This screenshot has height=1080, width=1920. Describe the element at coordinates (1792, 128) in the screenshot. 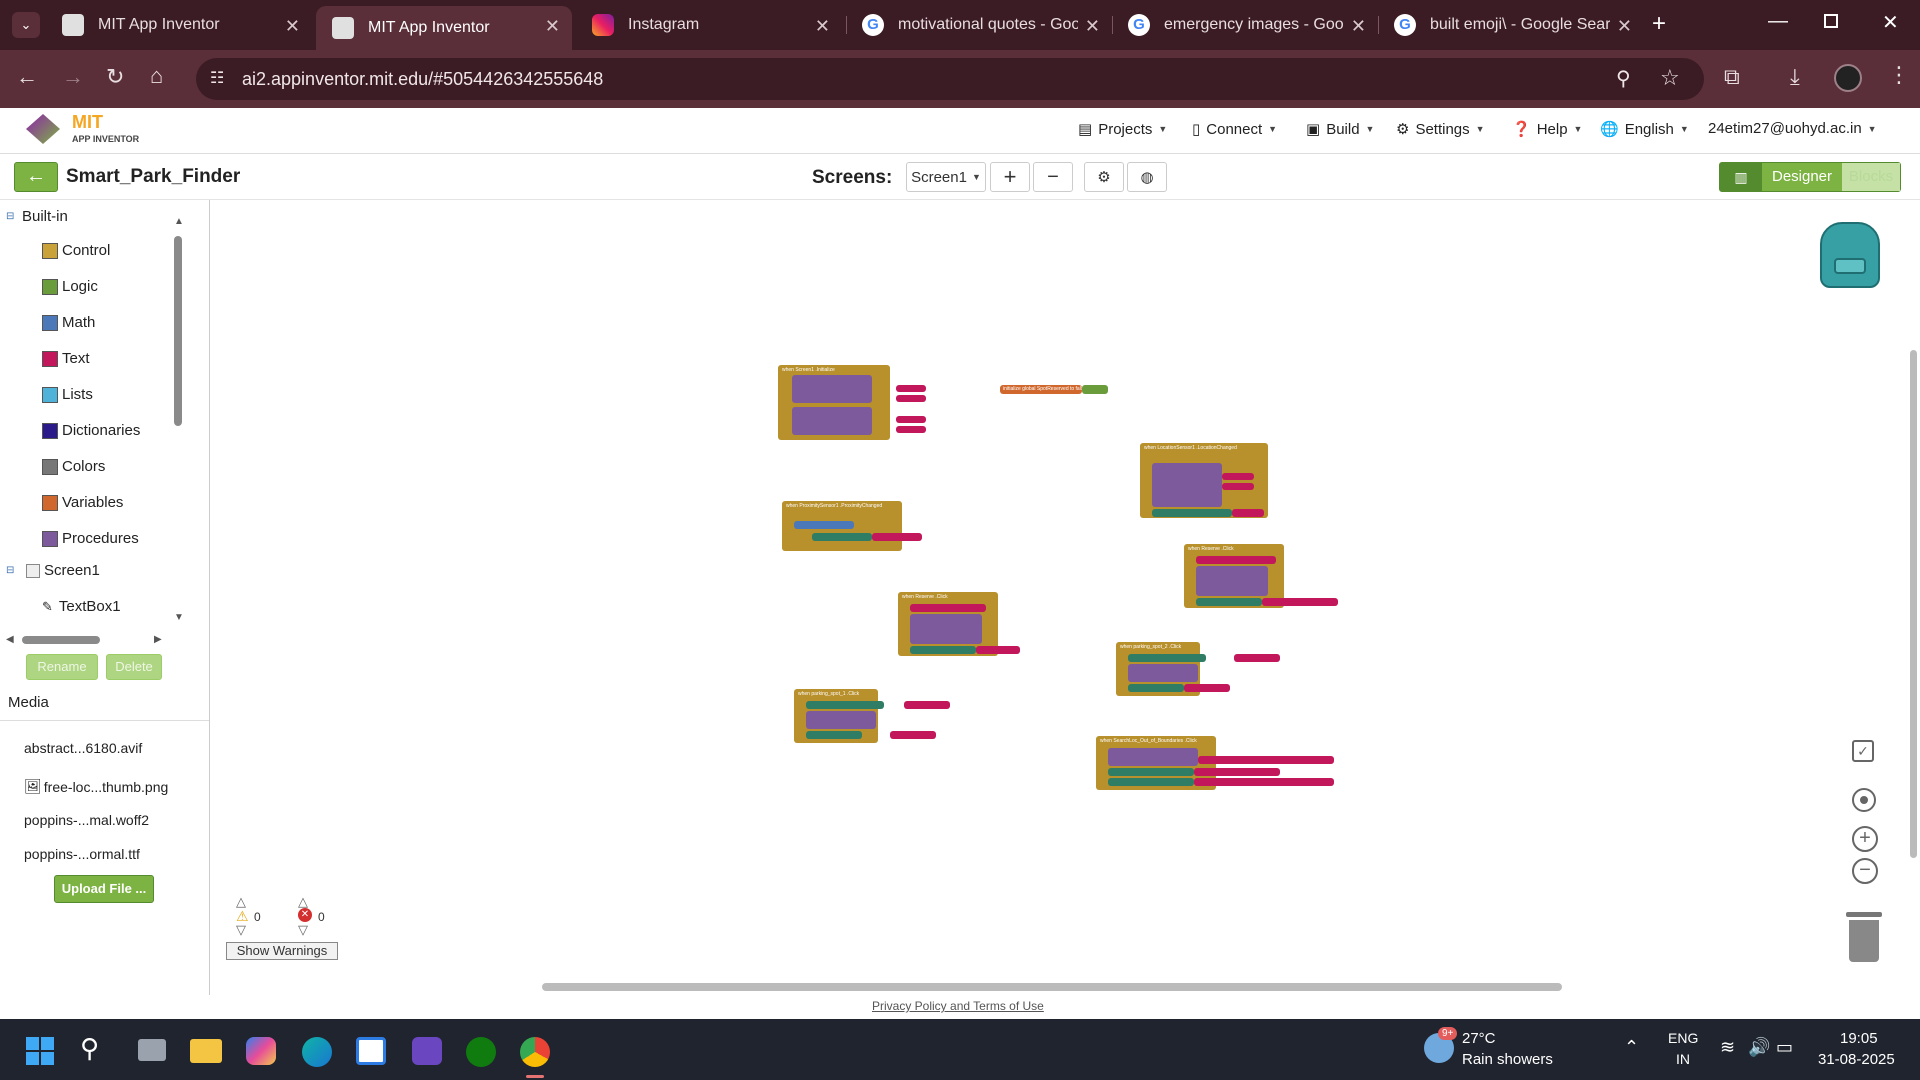

I see `account-menu: 24etim27@uohyd.ac.in ▼` at that location.